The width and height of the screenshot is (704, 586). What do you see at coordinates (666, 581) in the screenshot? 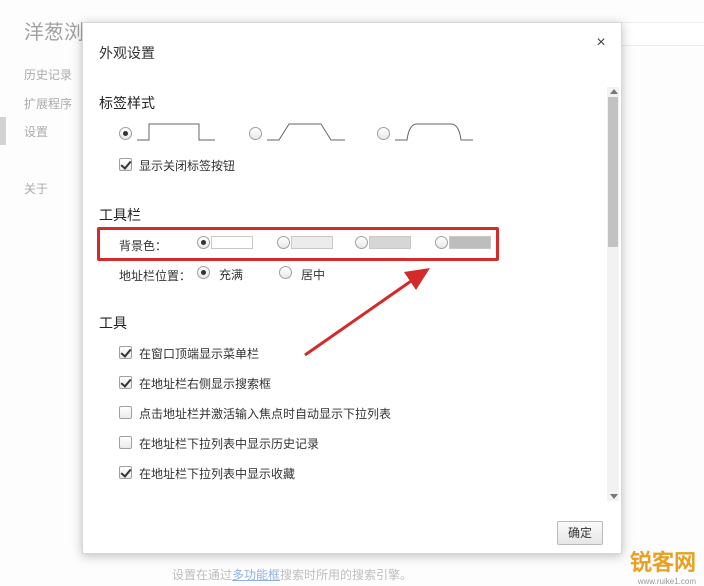
I see `watermark-url: www.ruike1.com` at bounding box center [666, 581].